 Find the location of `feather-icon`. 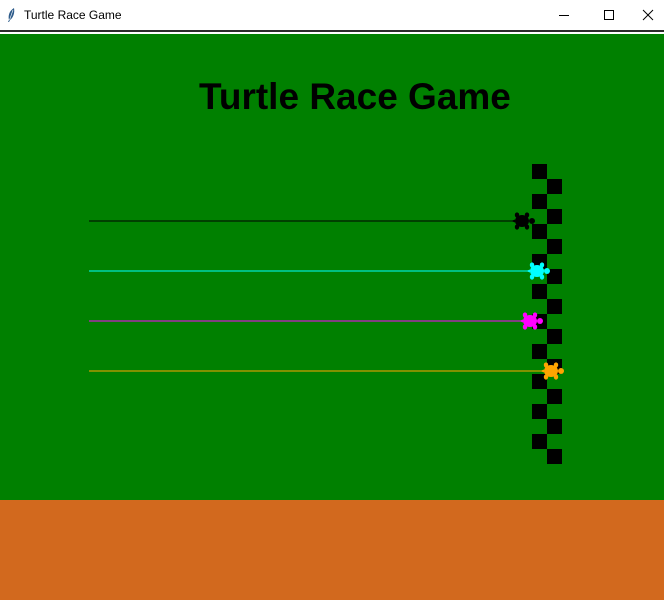

feather-icon is located at coordinates (11, 15).